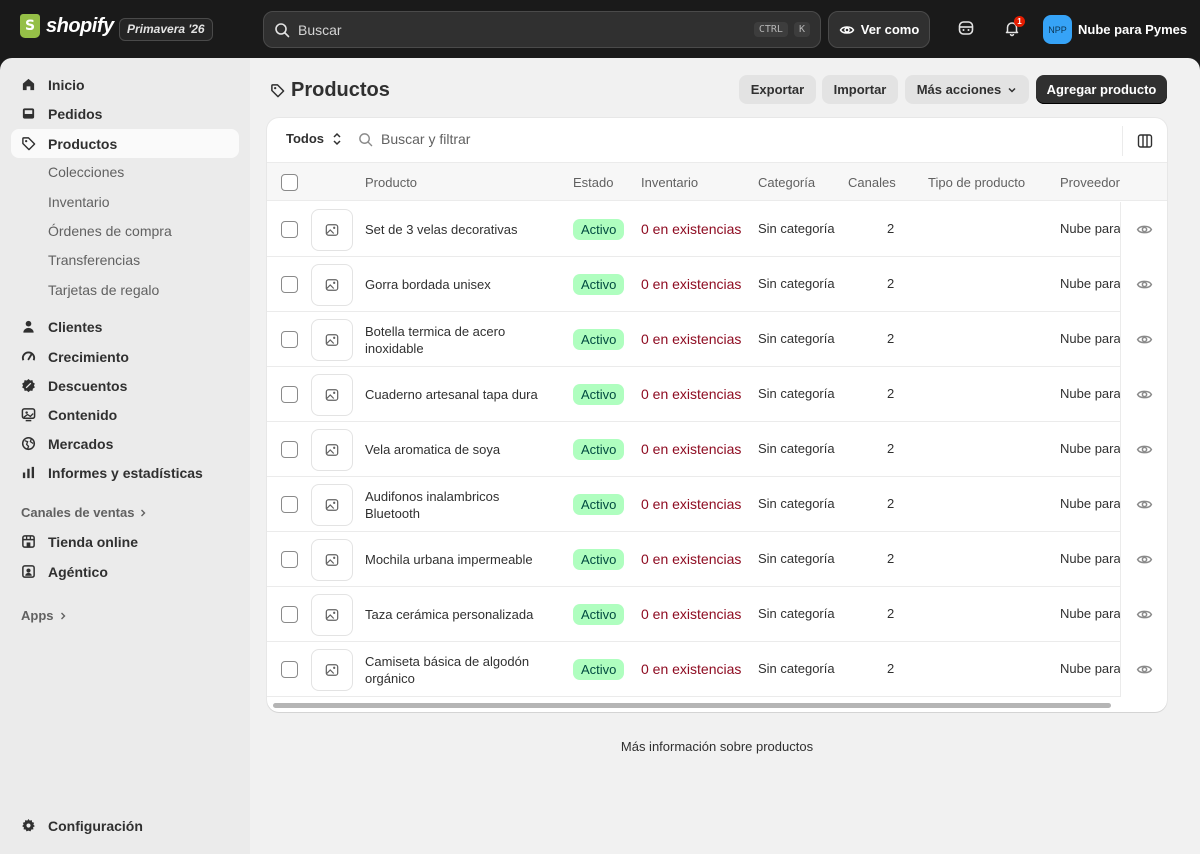 The image size is (1200, 854). I want to click on column-header-categoria: Categoría, so click(786, 182).